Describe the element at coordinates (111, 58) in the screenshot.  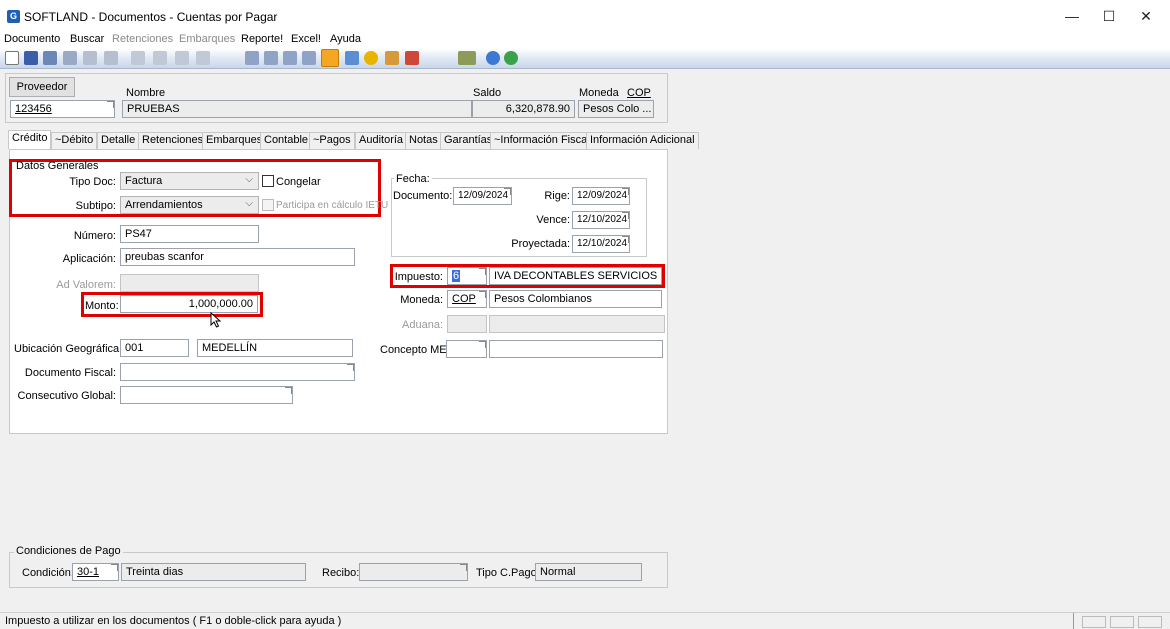
I see `print-preview-icon` at that location.